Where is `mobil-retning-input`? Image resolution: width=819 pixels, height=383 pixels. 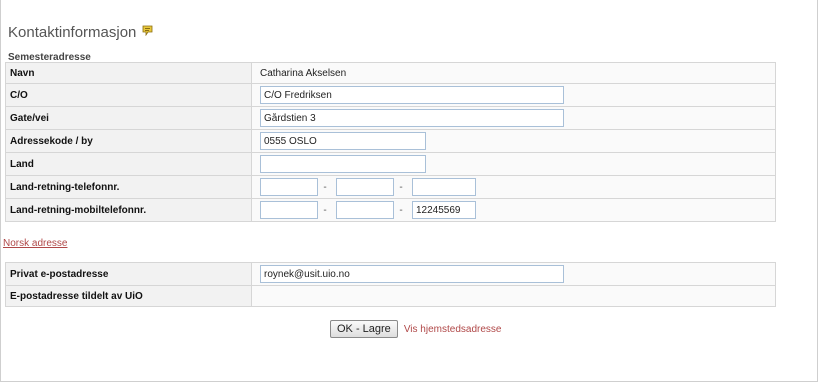 mobil-retning-input is located at coordinates (365, 210).